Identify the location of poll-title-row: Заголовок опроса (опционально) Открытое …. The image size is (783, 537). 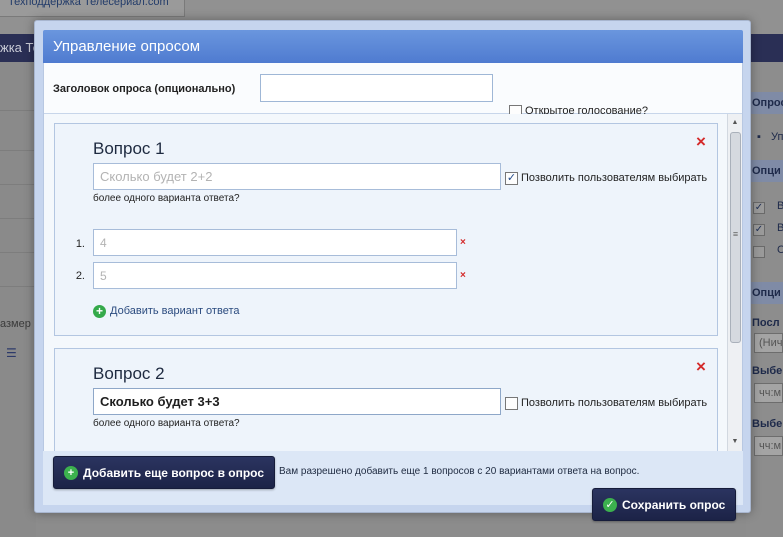
(393, 90).